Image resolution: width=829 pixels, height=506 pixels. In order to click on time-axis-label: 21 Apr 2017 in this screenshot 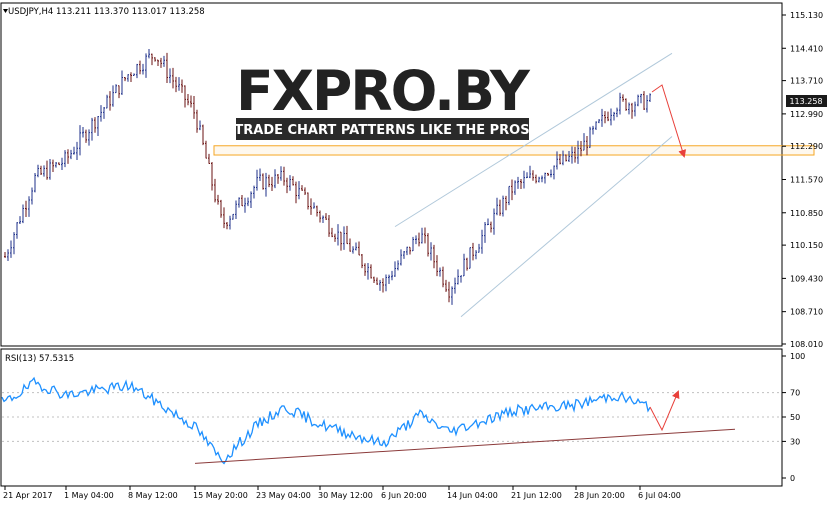, I will do `click(27, 495)`.